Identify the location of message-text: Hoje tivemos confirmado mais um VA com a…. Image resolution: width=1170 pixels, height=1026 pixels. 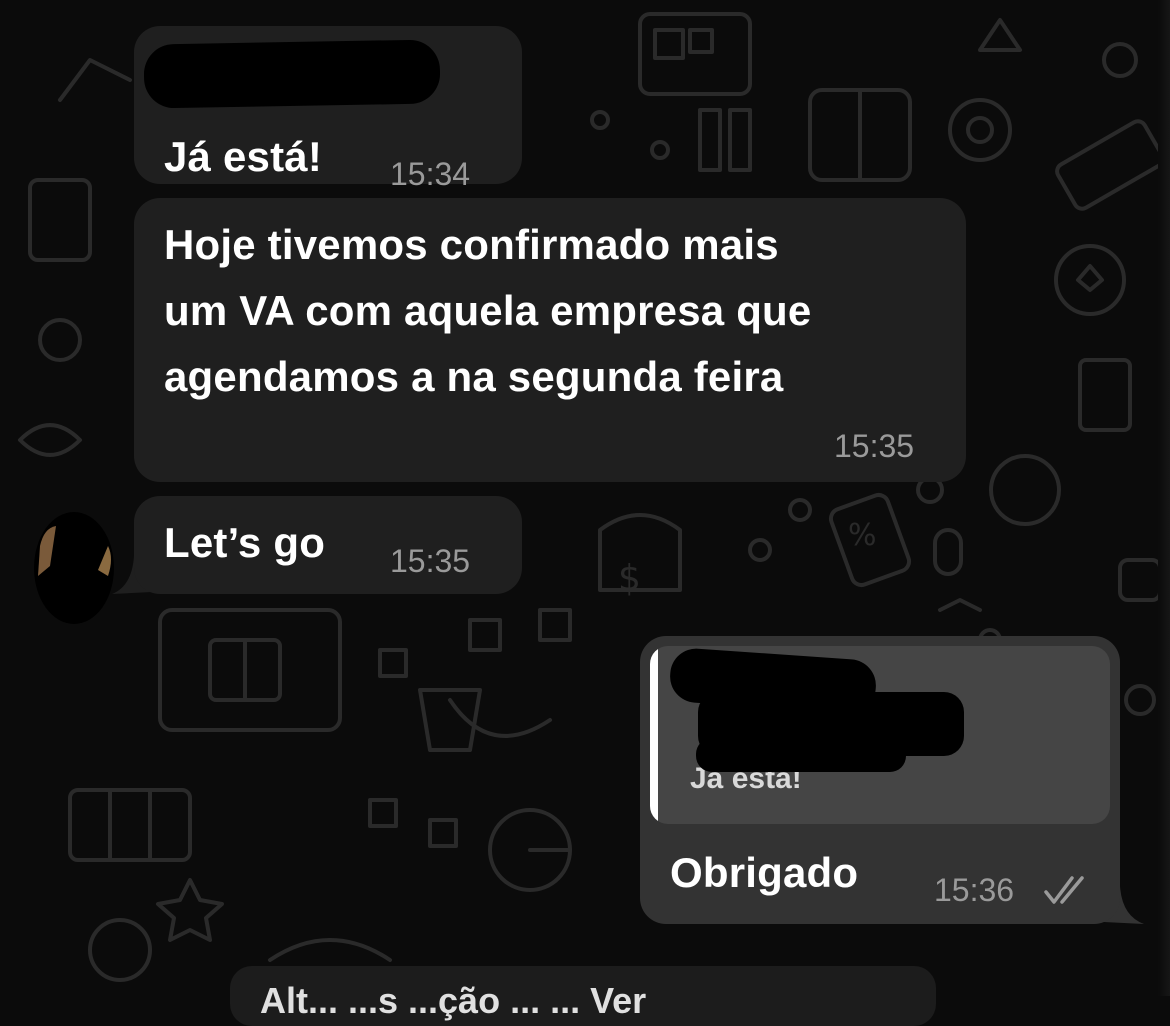
(554, 311).